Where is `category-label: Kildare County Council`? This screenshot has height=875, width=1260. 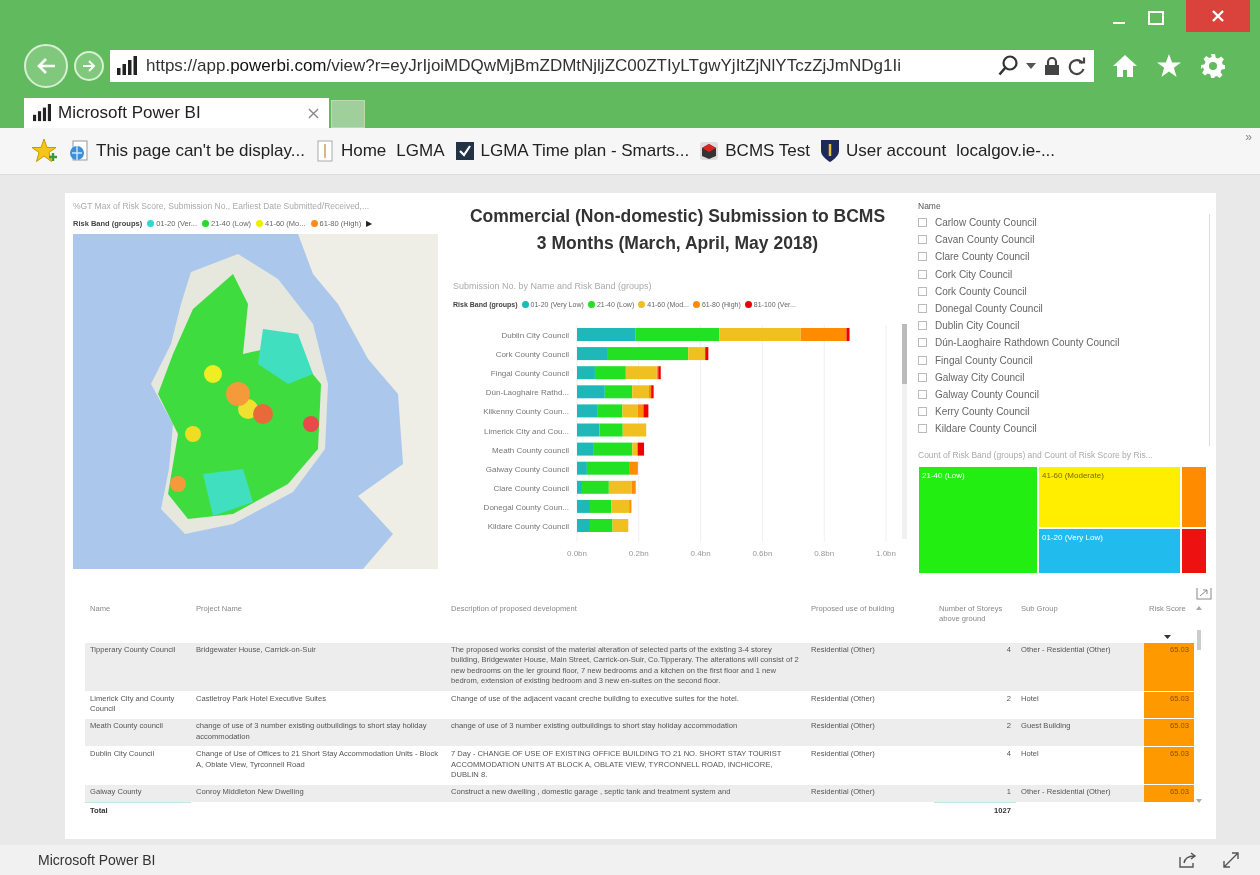
category-label: Kildare County Council is located at coordinates (528, 526).